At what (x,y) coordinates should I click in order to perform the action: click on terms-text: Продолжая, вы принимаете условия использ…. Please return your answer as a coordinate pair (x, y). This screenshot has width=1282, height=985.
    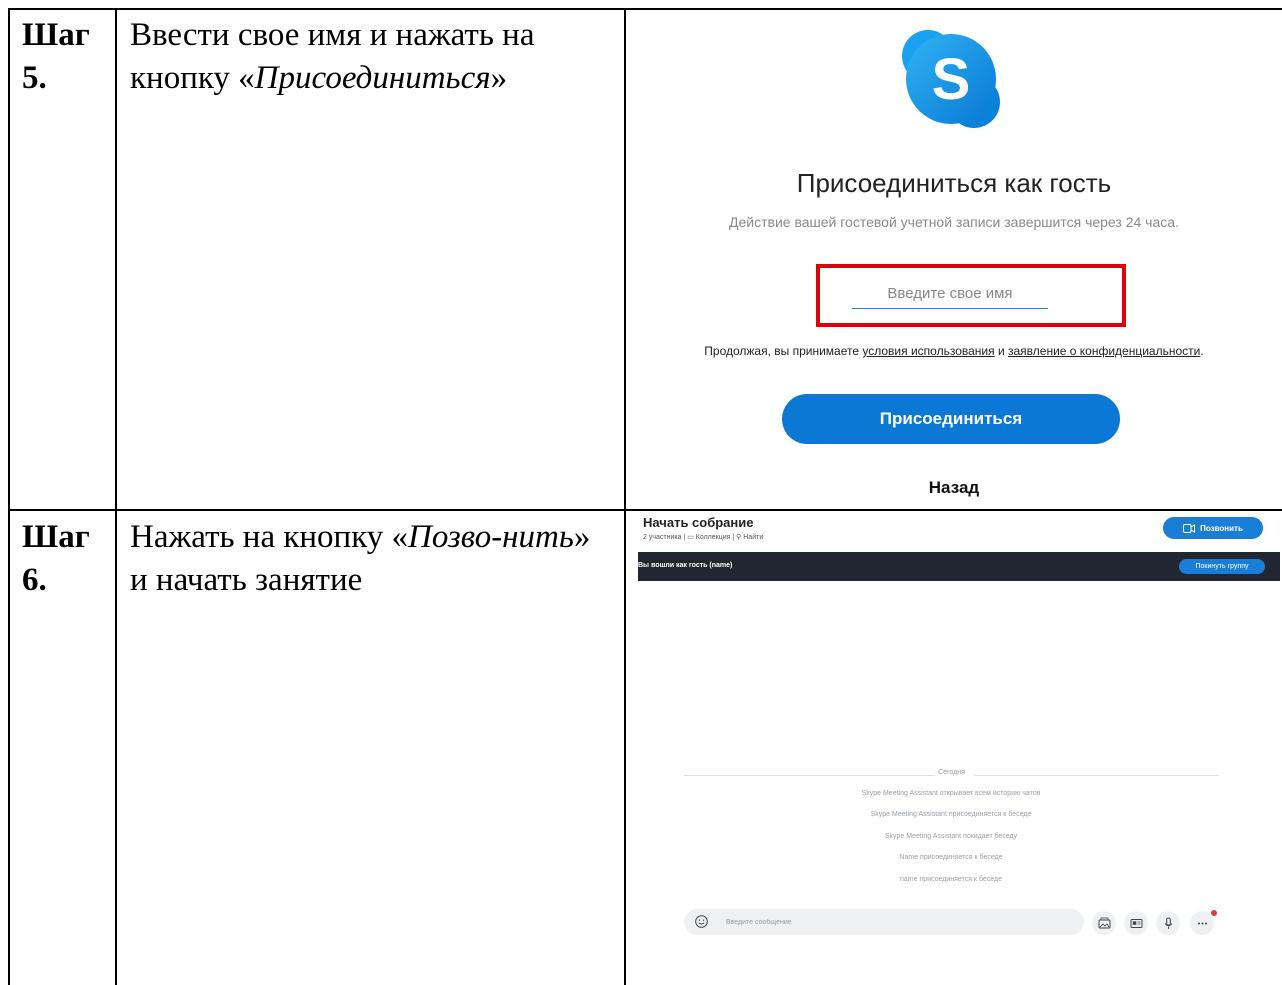
    Looking at the image, I should click on (954, 351).